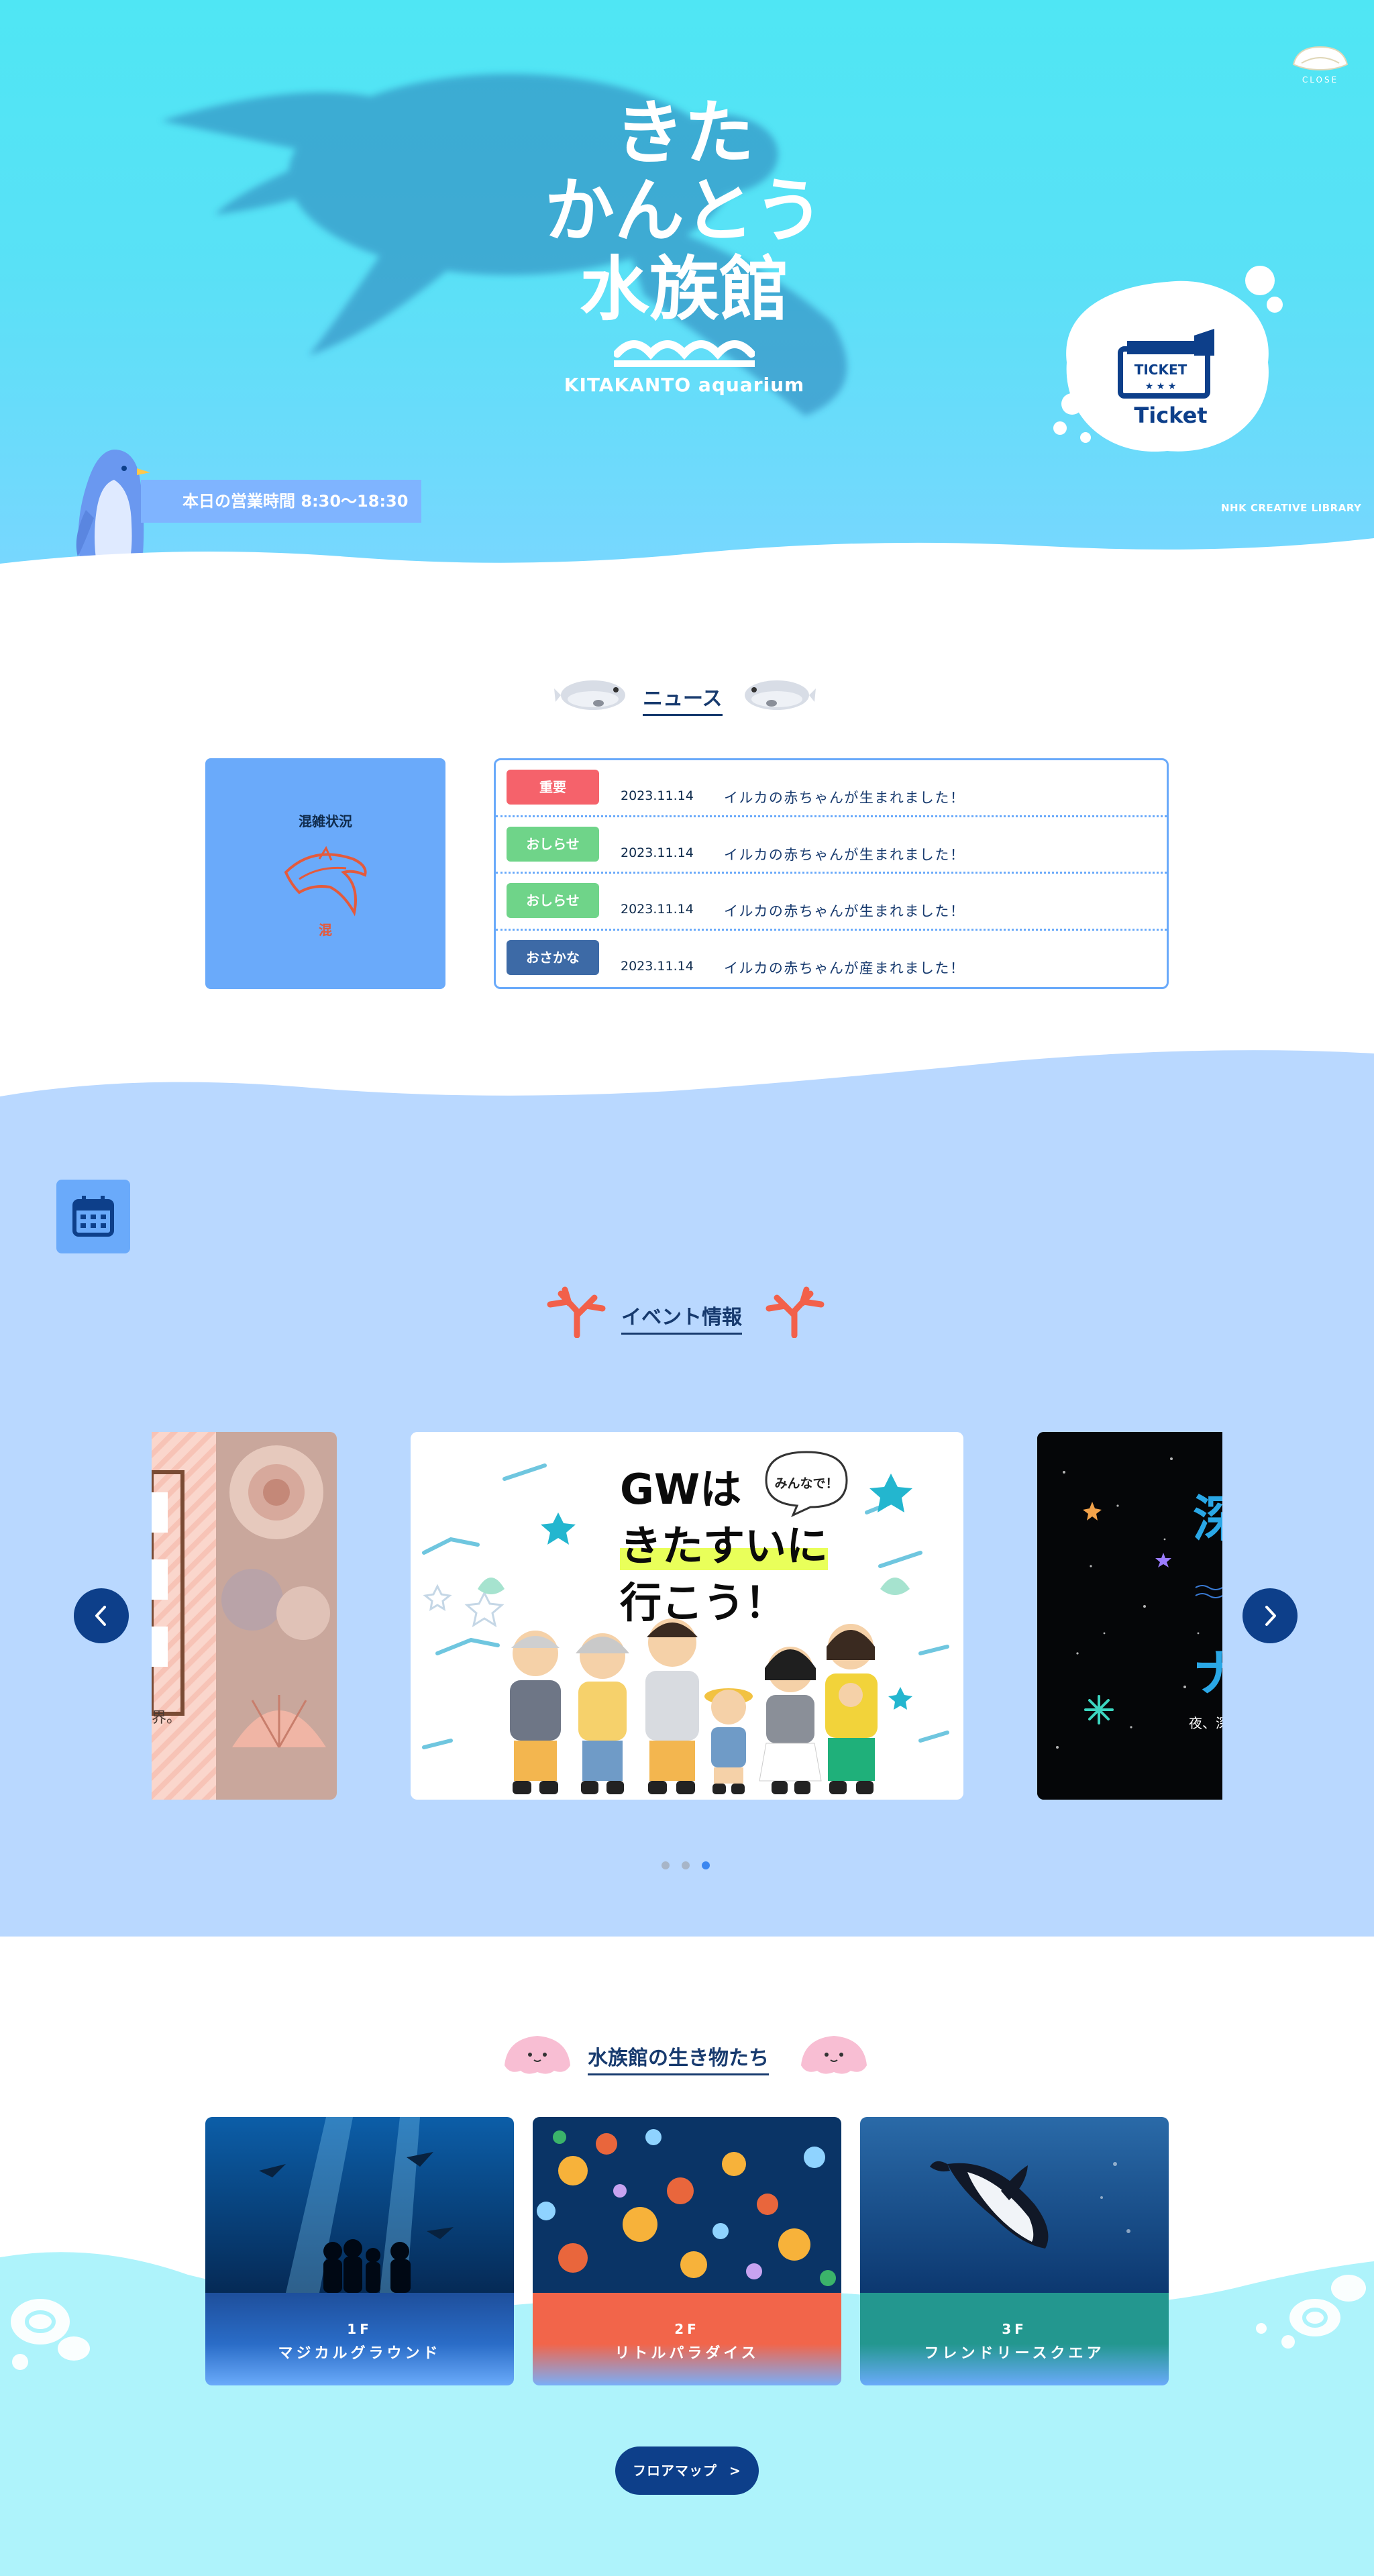 The width and height of the screenshot is (1374, 2576). I want to click on jellyfish-icon-left, so click(537, 2055).